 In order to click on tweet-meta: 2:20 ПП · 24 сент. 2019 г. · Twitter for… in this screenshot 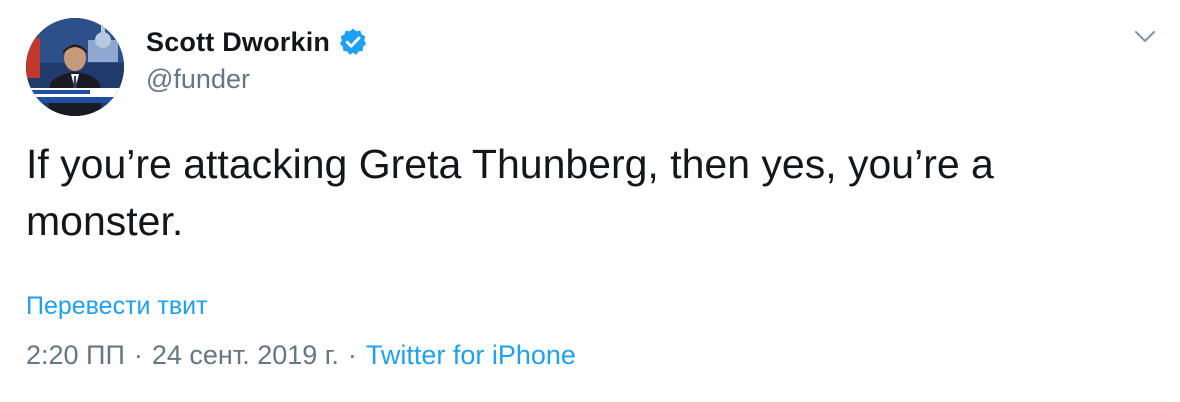, I will do `click(301, 355)`.